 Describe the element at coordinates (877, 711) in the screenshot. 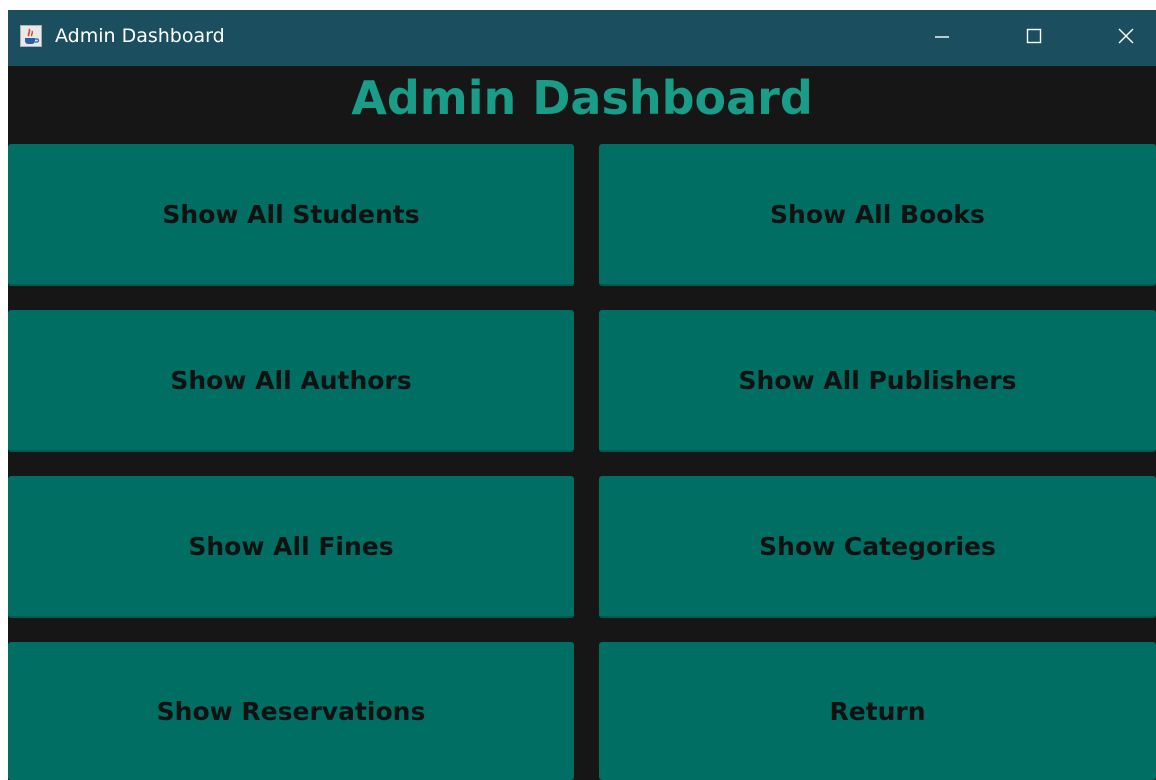

I see `return-button: Return` at that location.